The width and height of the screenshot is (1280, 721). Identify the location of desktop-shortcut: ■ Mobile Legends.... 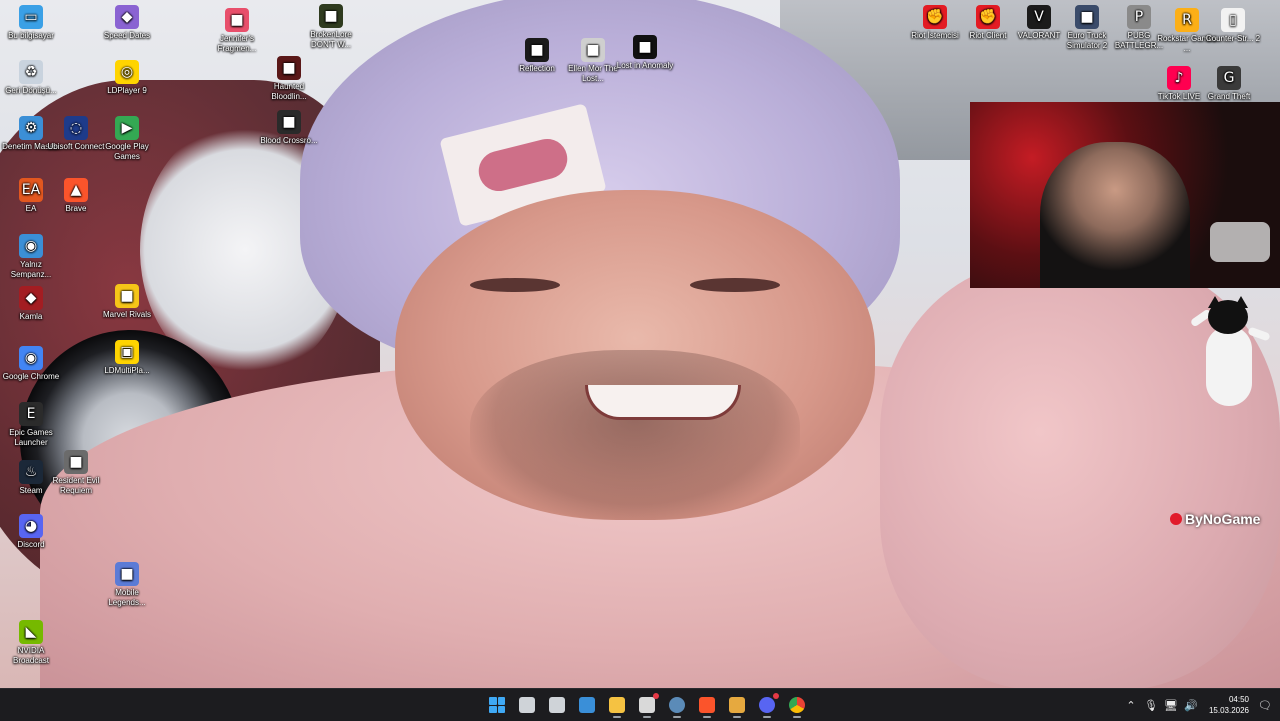
(127, 585).